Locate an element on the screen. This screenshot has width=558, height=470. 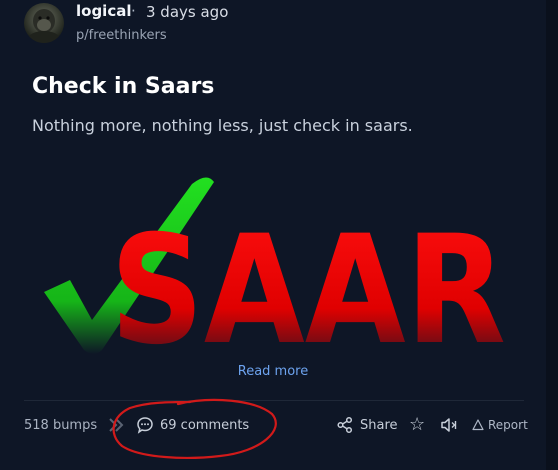
community-link: p/freethinkers is located at coordinates (121, 35).